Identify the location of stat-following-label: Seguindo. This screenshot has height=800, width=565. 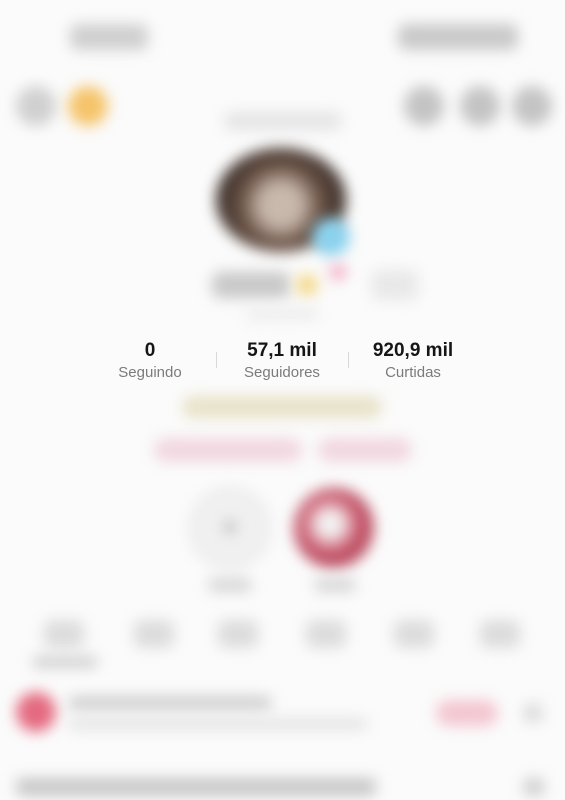
(150, 372).